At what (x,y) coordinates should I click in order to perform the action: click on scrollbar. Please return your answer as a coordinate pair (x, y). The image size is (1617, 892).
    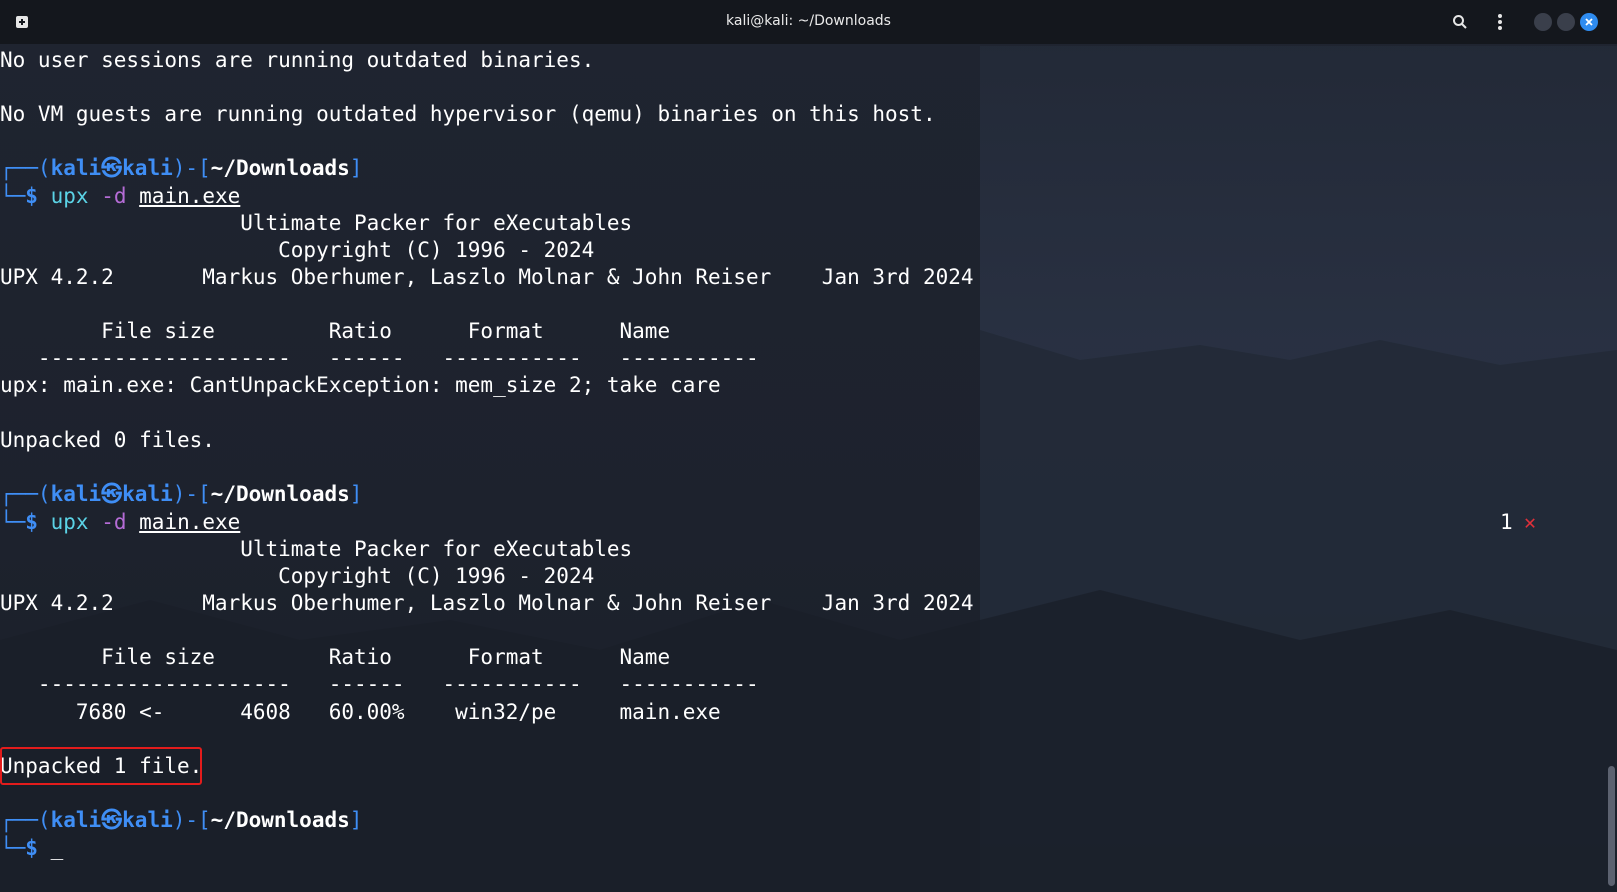
    Looking at the image, I should click on (1611, 469).